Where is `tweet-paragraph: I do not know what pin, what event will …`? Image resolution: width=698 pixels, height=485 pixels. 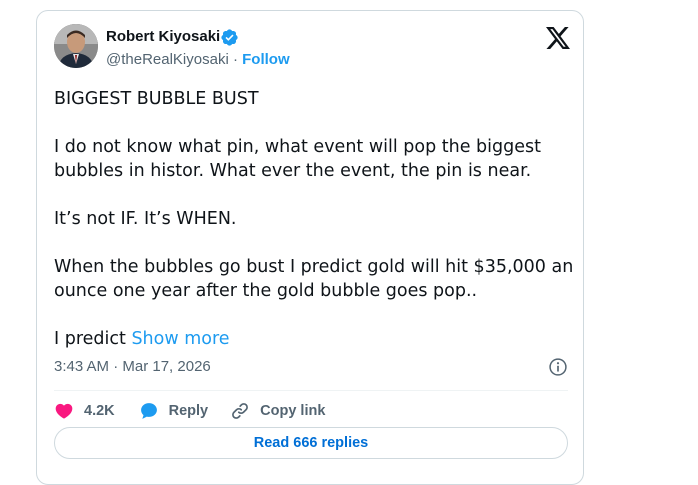
tweet-paragraph: I do not know what pin, what event will … is located at coordinates (297, 159).